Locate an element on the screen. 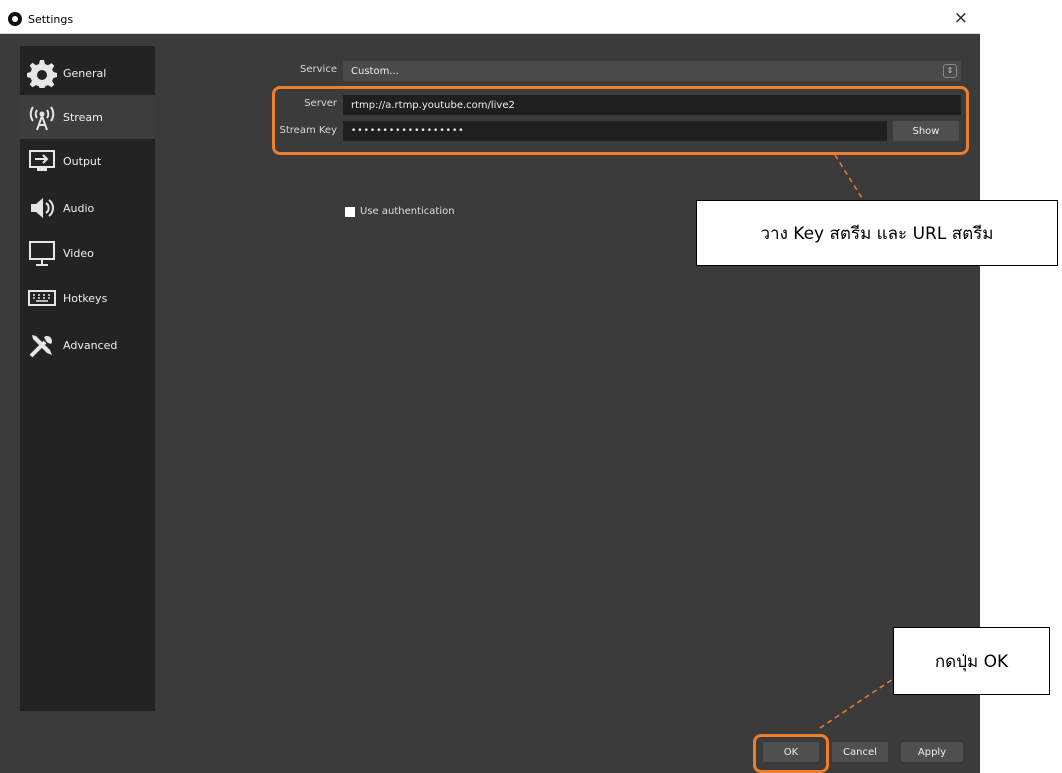 Image resolution: width=1062 pixels, height=773 pixels. stream-key-callout: วาง Key สตรีม และ URL สตรีม is located at coordinates (877, 233).